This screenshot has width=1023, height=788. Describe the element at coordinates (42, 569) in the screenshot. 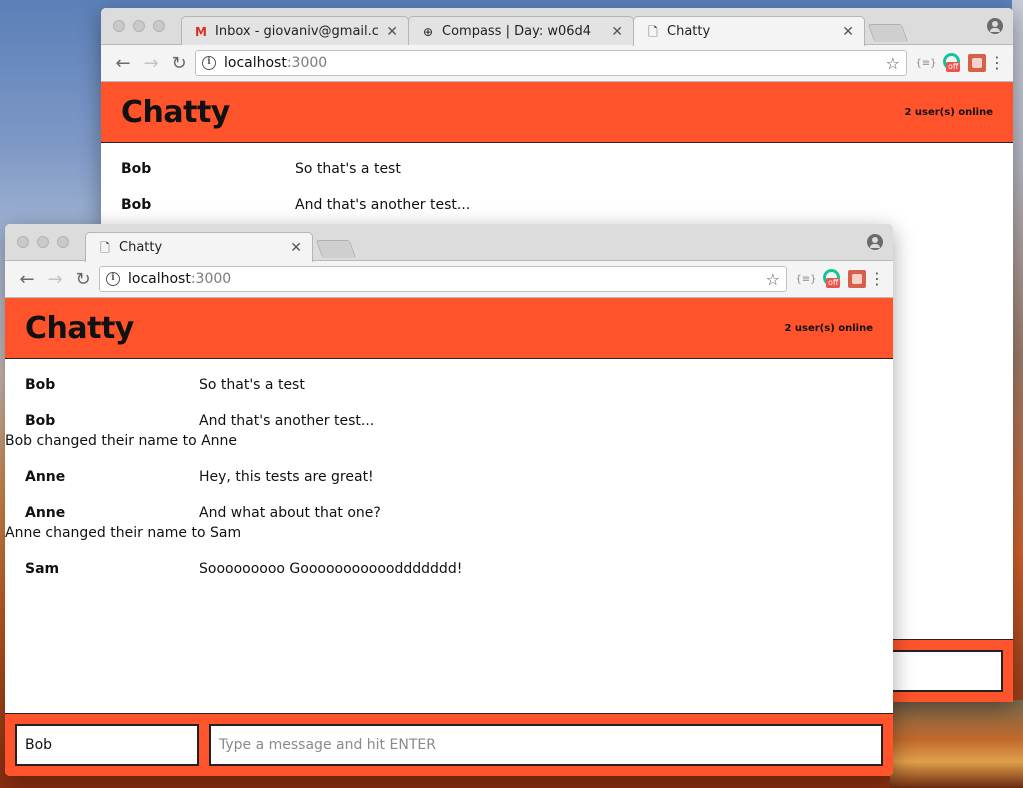

I see `message-username: Sam` at that location.